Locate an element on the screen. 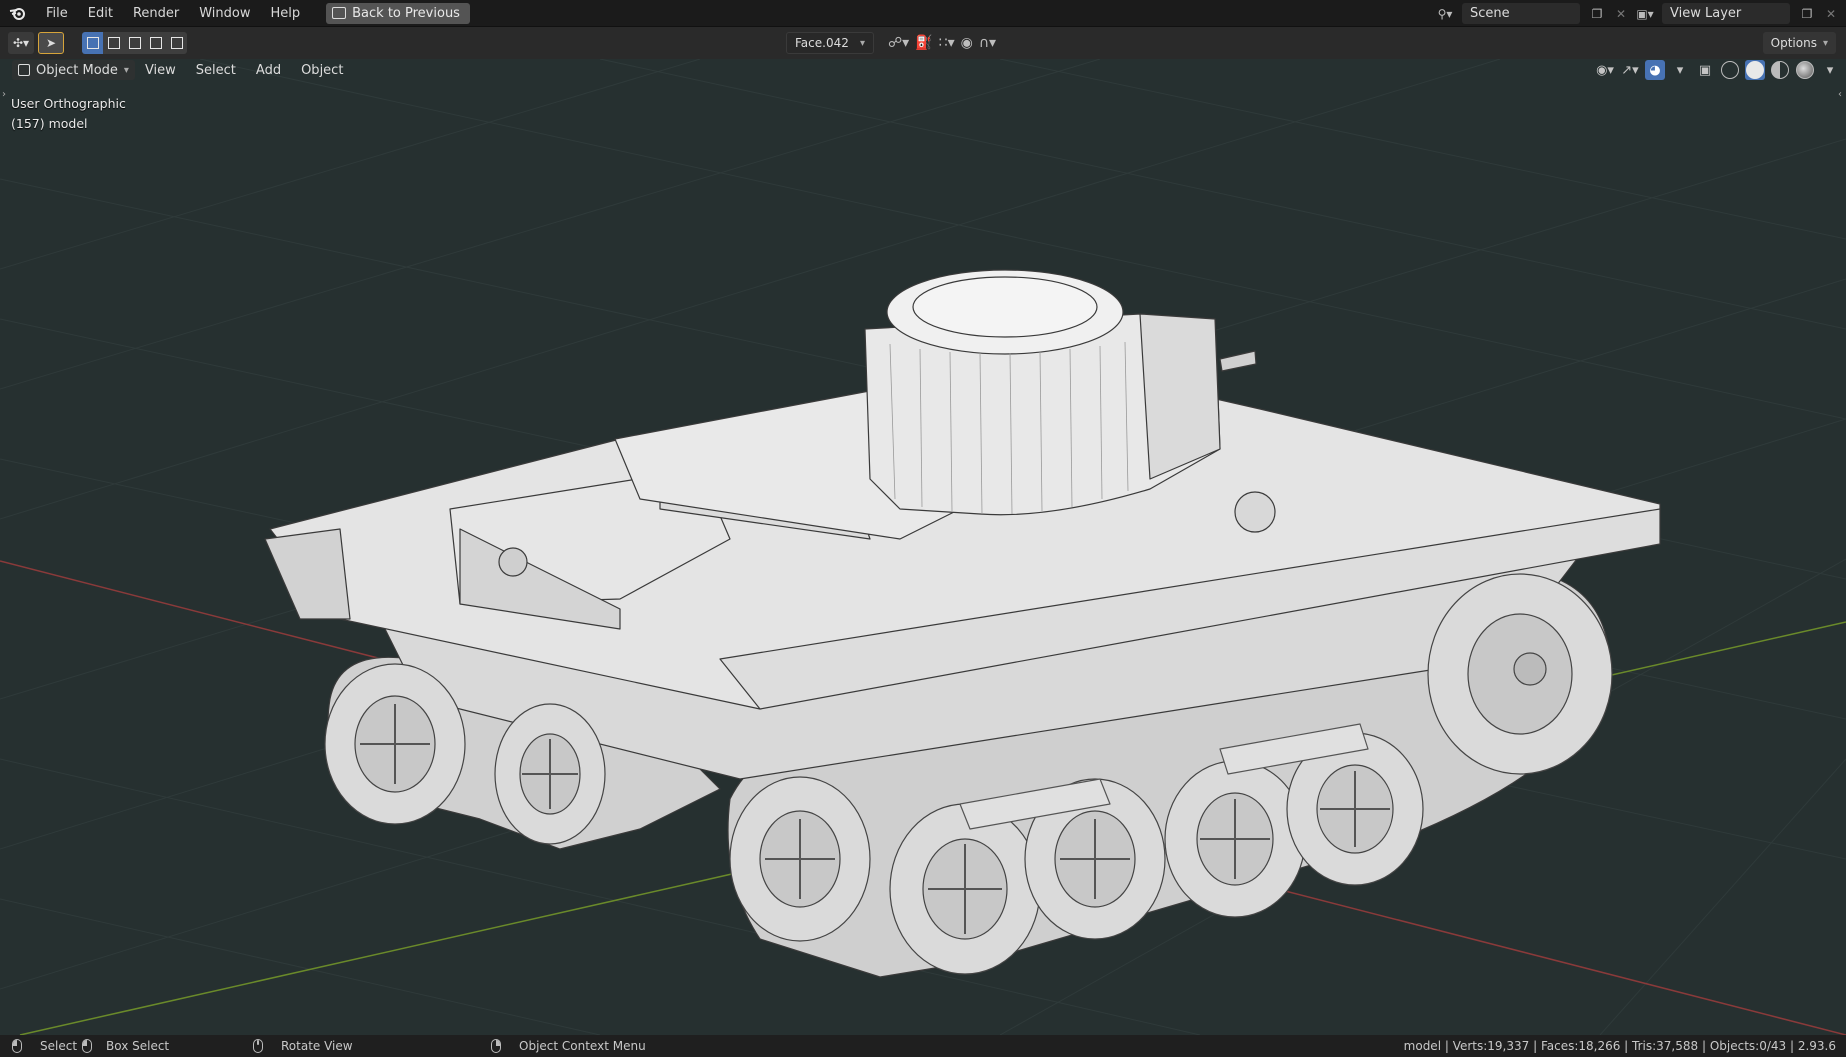 The height and width of the screenshot is (1057, 1846). select-new-icon is located at coordinates (92, 43).